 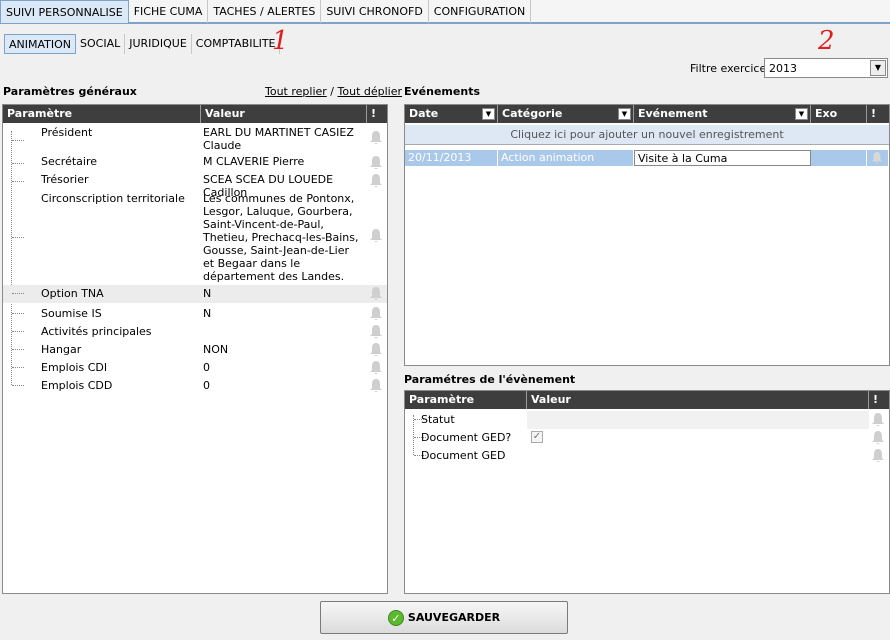 I want to click on tab-configuration: CONFIGURATION, so click(x=480, y=11).